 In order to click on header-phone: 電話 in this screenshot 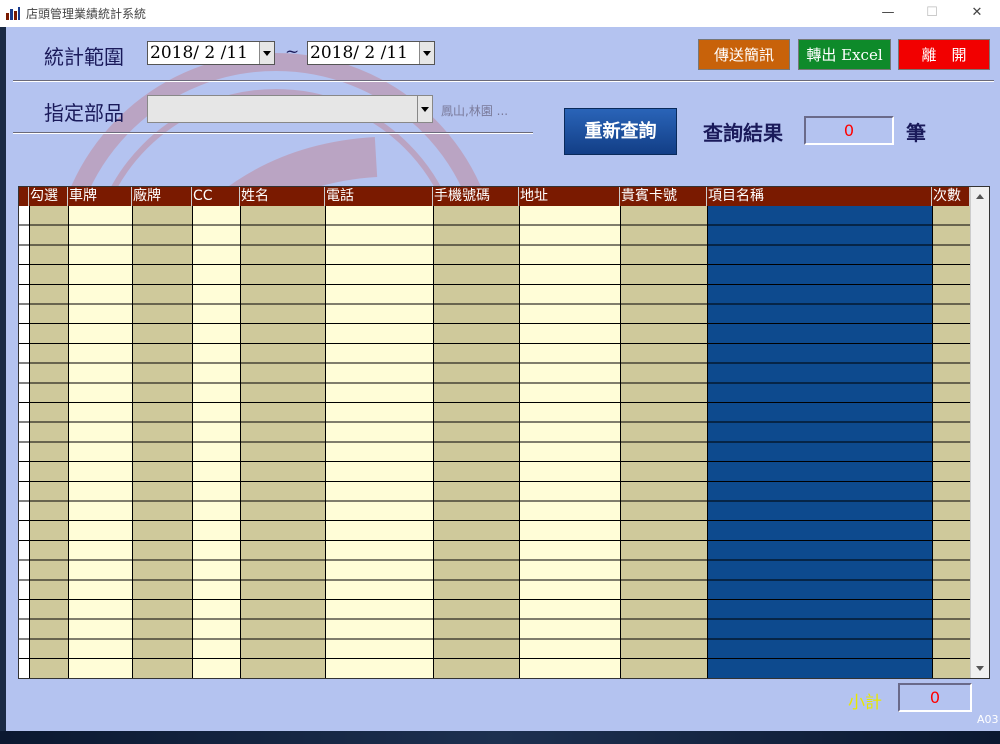, I will do `click(379, 196)`.